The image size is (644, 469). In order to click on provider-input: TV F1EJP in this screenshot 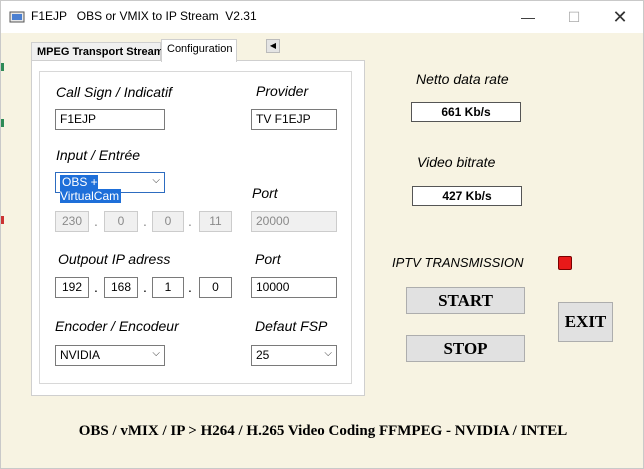, I will do `click(294, 119)`.